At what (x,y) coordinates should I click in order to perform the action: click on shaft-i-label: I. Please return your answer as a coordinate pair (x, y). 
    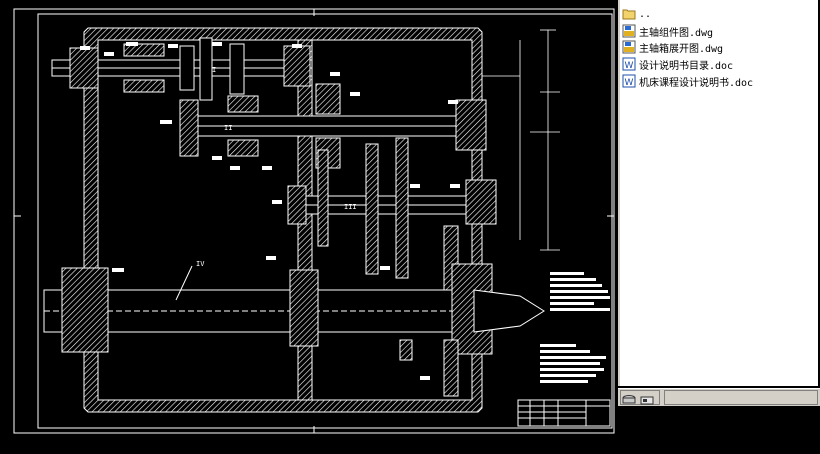
    Looking at the image, I should click on (214, 70).